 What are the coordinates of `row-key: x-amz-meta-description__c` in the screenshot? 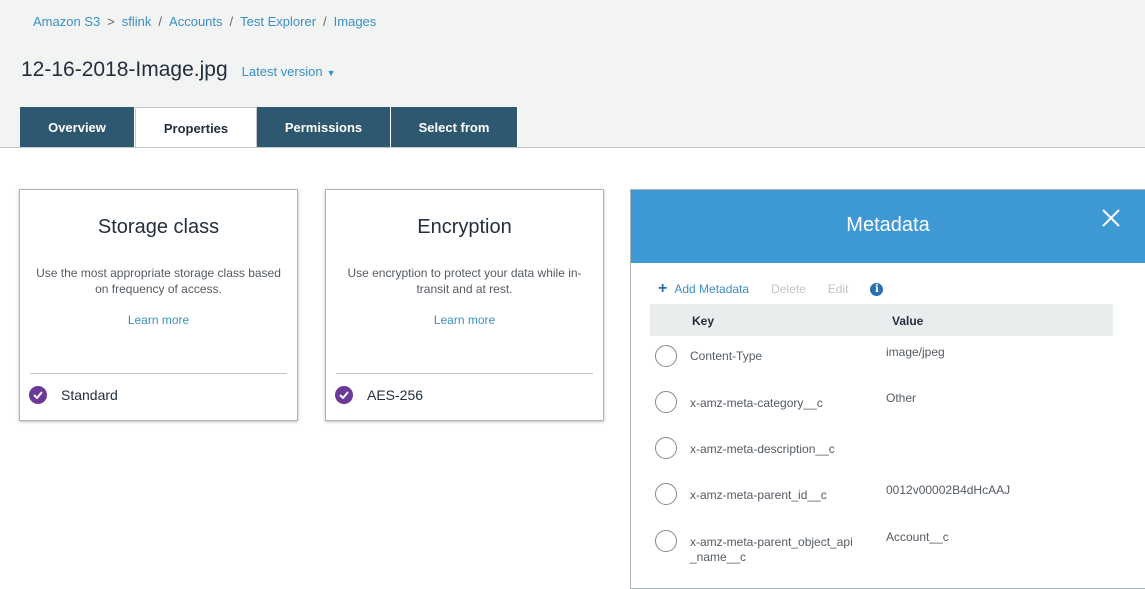 It's located at (762, 449).